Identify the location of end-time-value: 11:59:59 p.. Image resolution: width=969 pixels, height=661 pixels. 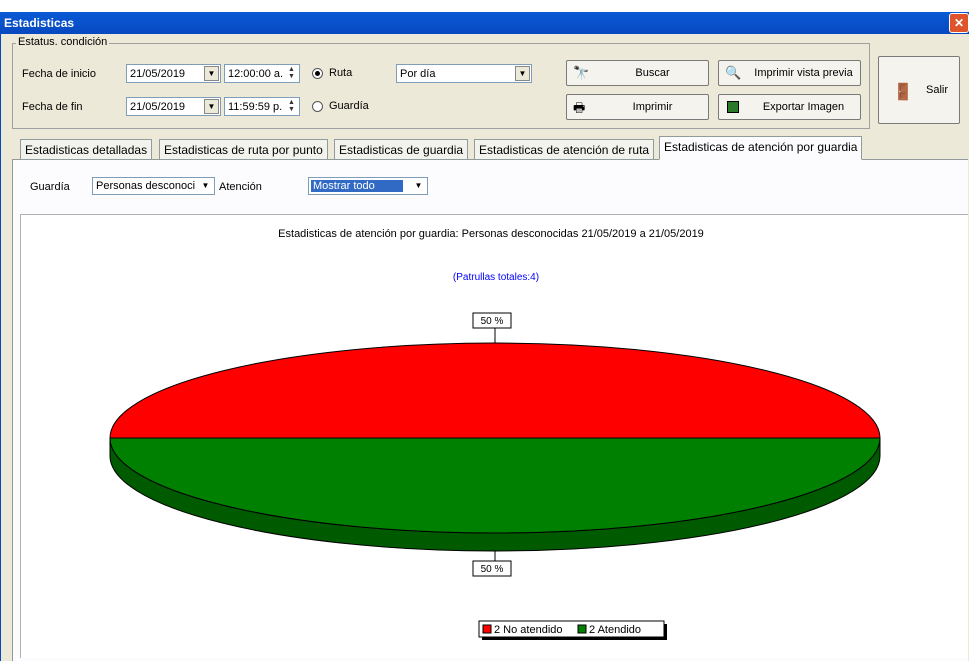
(255, 107).